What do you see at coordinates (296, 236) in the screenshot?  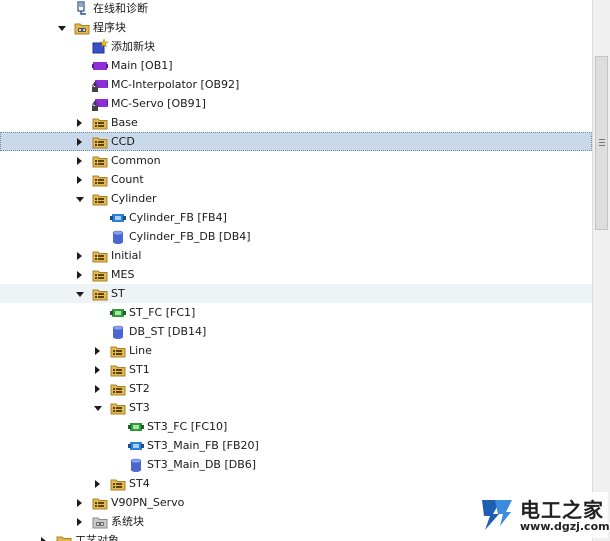 I see `tree-row-cylinder-fb-db-db4: Cylinder_FB_DB [DB4]` at bounding box center [296, 236].